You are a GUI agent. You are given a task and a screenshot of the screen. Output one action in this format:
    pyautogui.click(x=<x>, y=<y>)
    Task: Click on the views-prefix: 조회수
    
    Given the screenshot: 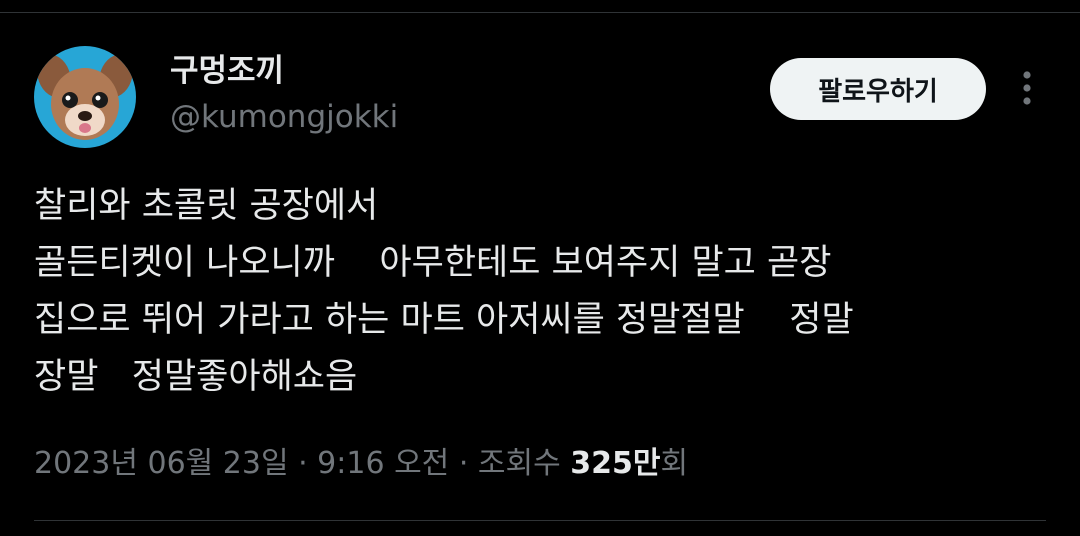 What is the action you would take?
    pyautogui.click(x=524, y=463)
    